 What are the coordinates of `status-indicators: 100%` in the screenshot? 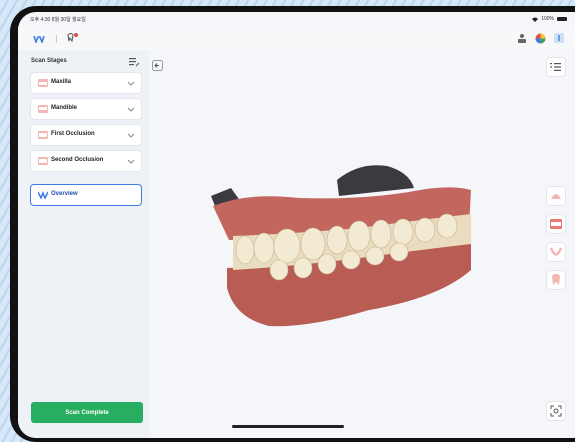 It's located at (549, 19).